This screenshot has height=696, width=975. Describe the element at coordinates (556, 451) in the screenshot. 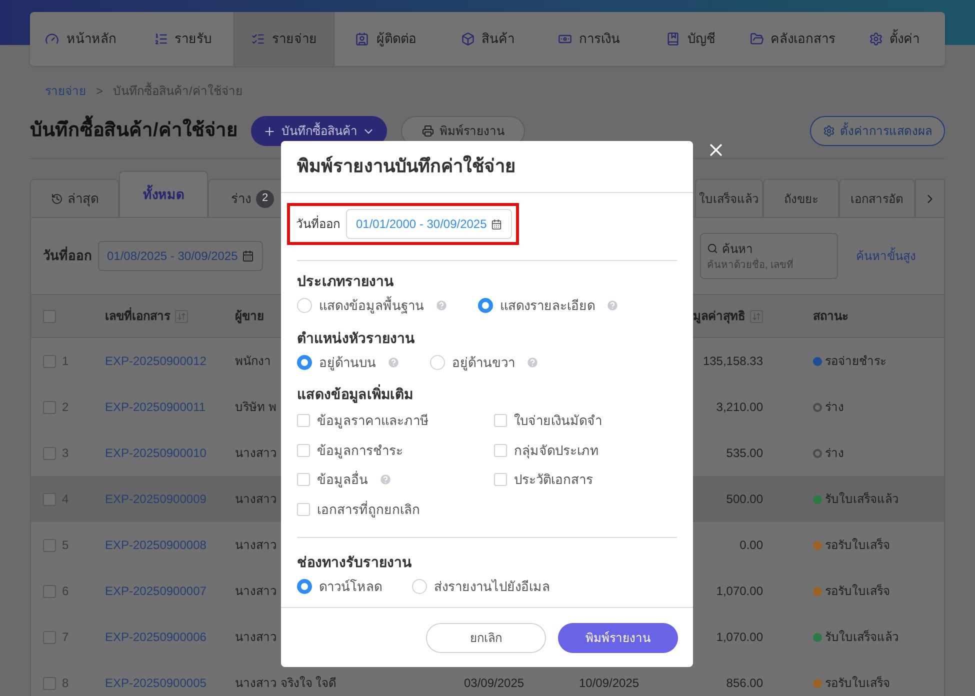

I see `checkbox-label: กลุ่มจัดประเภท` at that location.